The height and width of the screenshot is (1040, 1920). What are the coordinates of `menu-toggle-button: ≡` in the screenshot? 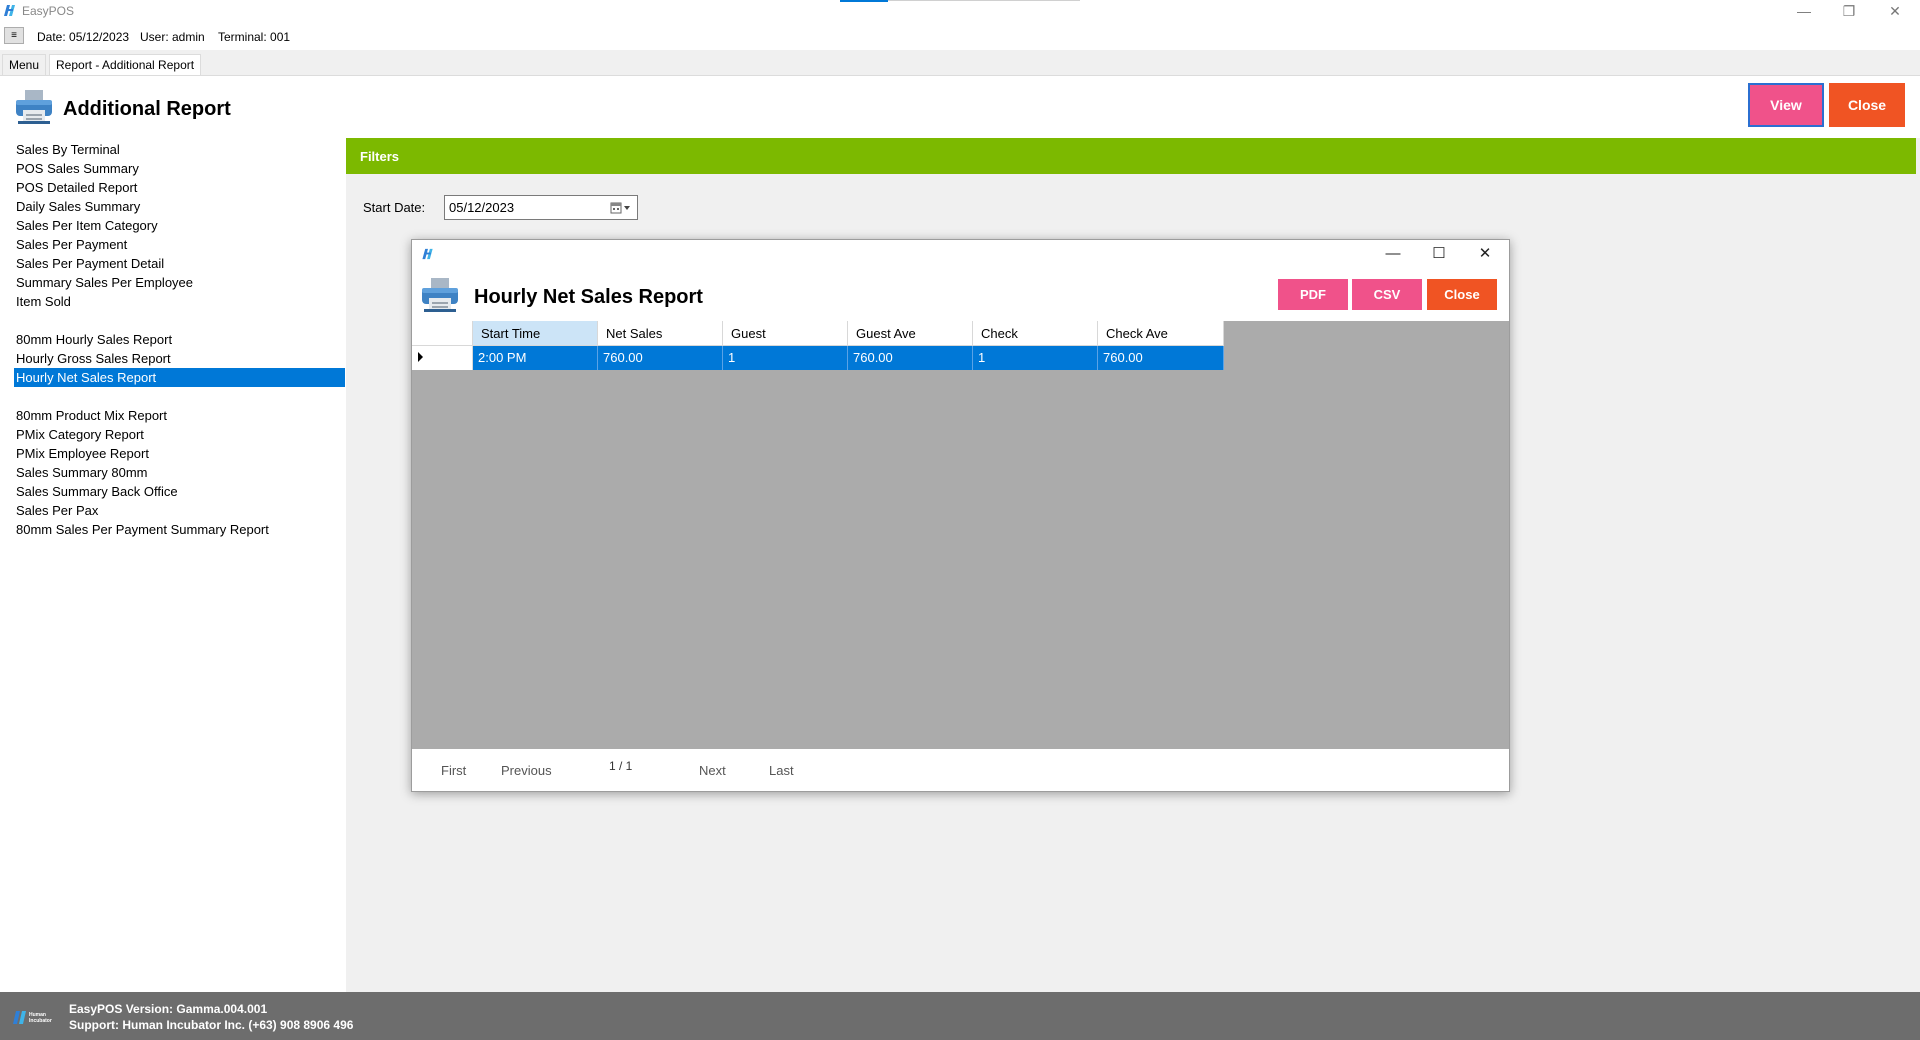 It's located at (14, 35).